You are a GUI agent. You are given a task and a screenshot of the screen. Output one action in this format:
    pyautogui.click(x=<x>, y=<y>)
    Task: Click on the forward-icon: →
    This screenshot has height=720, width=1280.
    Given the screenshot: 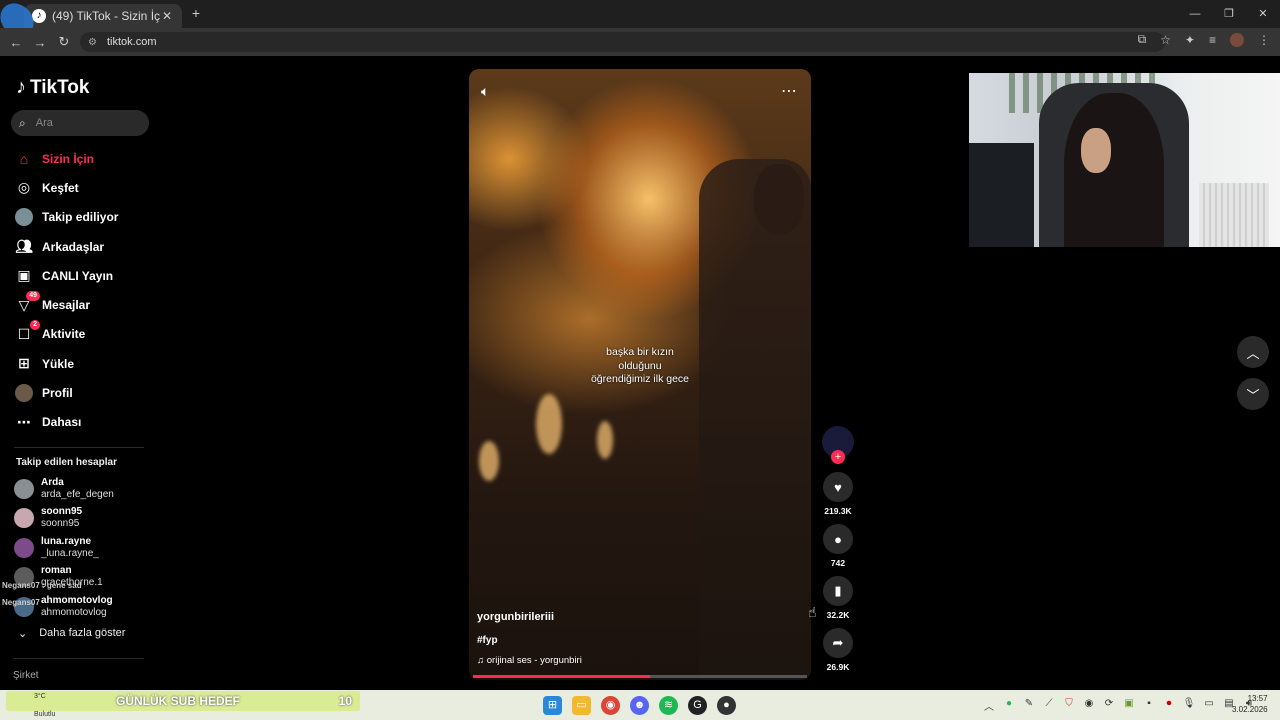 What is the action you would take?
    pyautogui.click(x=40, y=42)
    